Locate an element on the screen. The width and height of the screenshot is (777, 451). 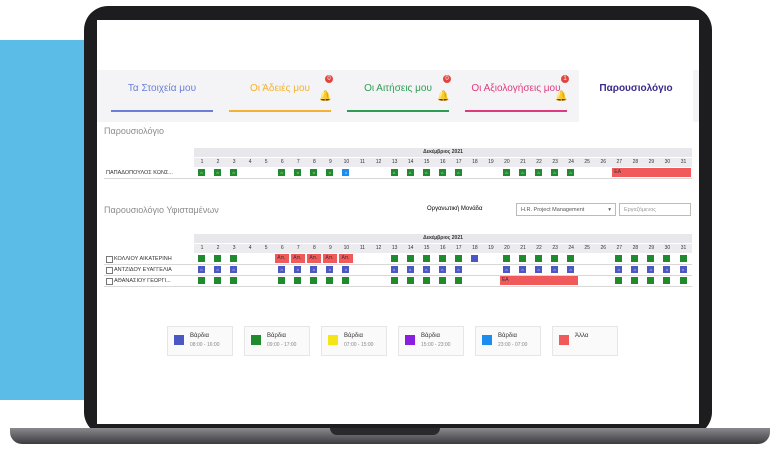
tab-my-requests: Οι Αιτήσεις μου 🔔 0 is located at coordinates (398, 96).